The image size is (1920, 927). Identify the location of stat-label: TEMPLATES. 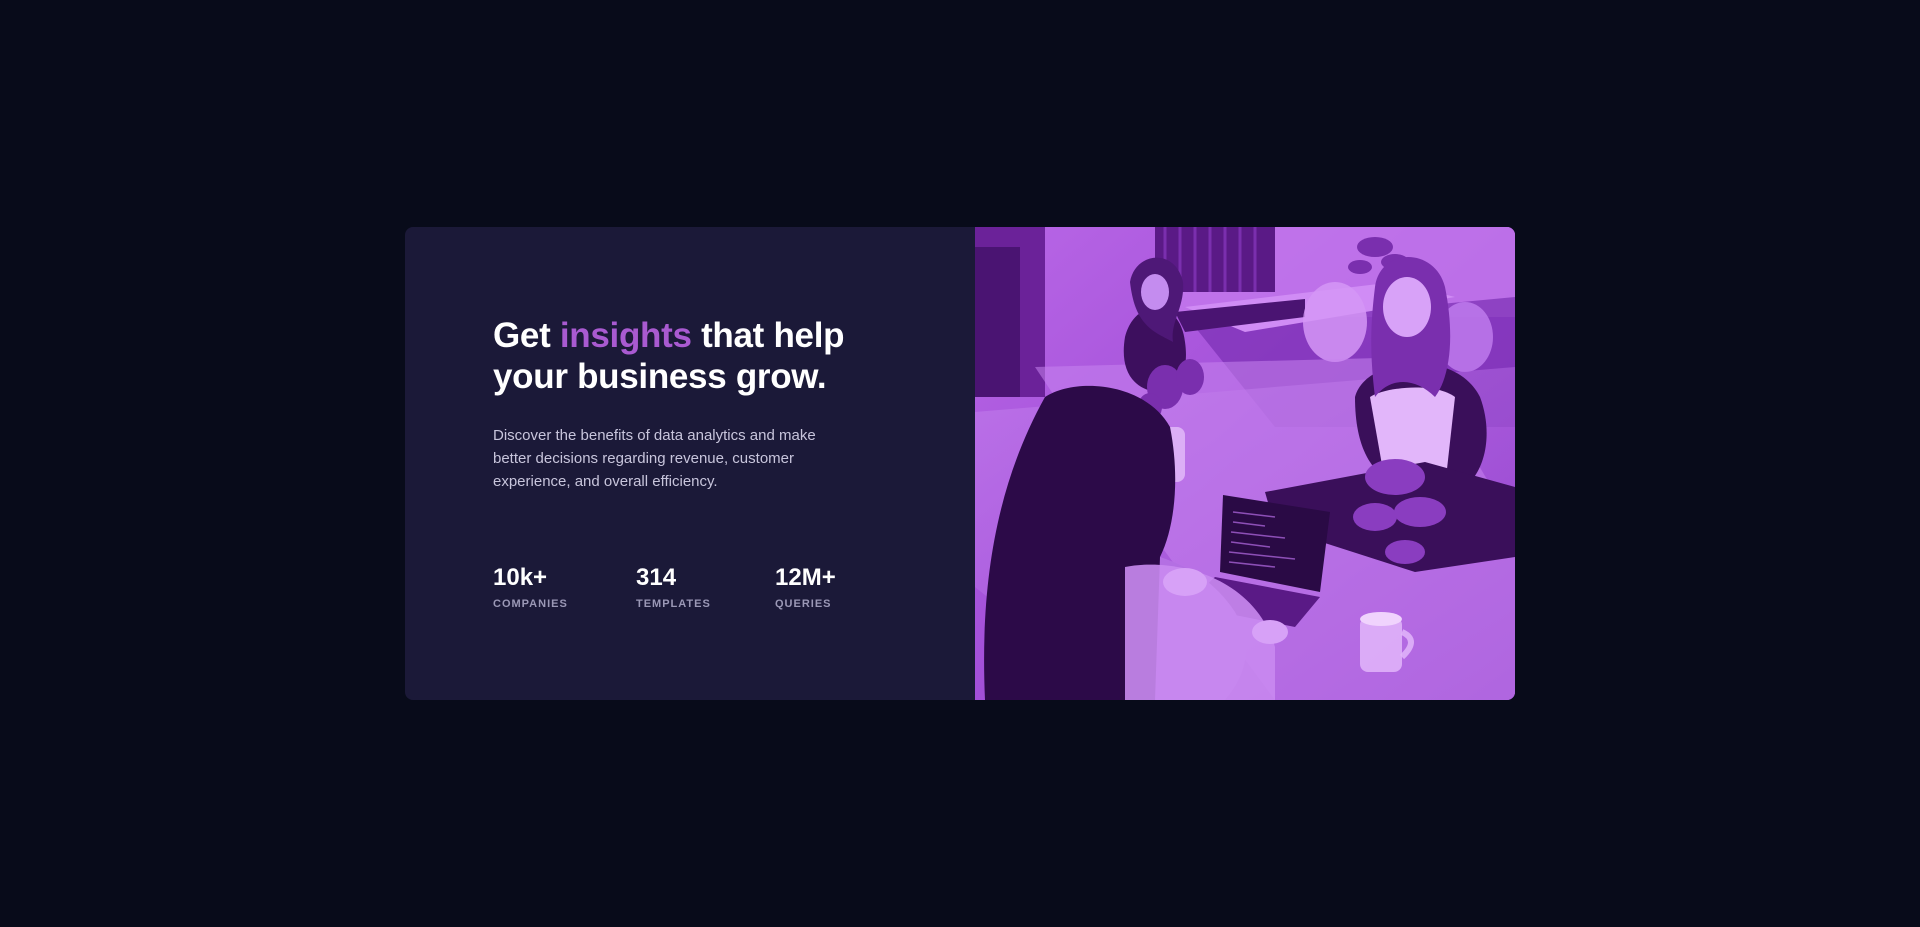
(673, 604).